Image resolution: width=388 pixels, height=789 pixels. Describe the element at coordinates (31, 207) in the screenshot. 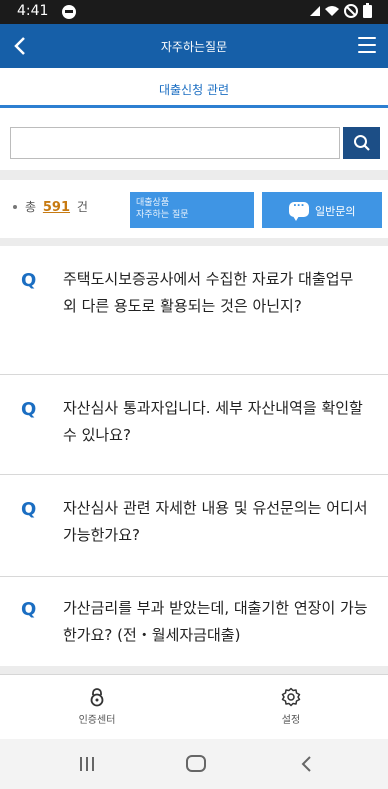

I see `count-prefix: 총` at that location.